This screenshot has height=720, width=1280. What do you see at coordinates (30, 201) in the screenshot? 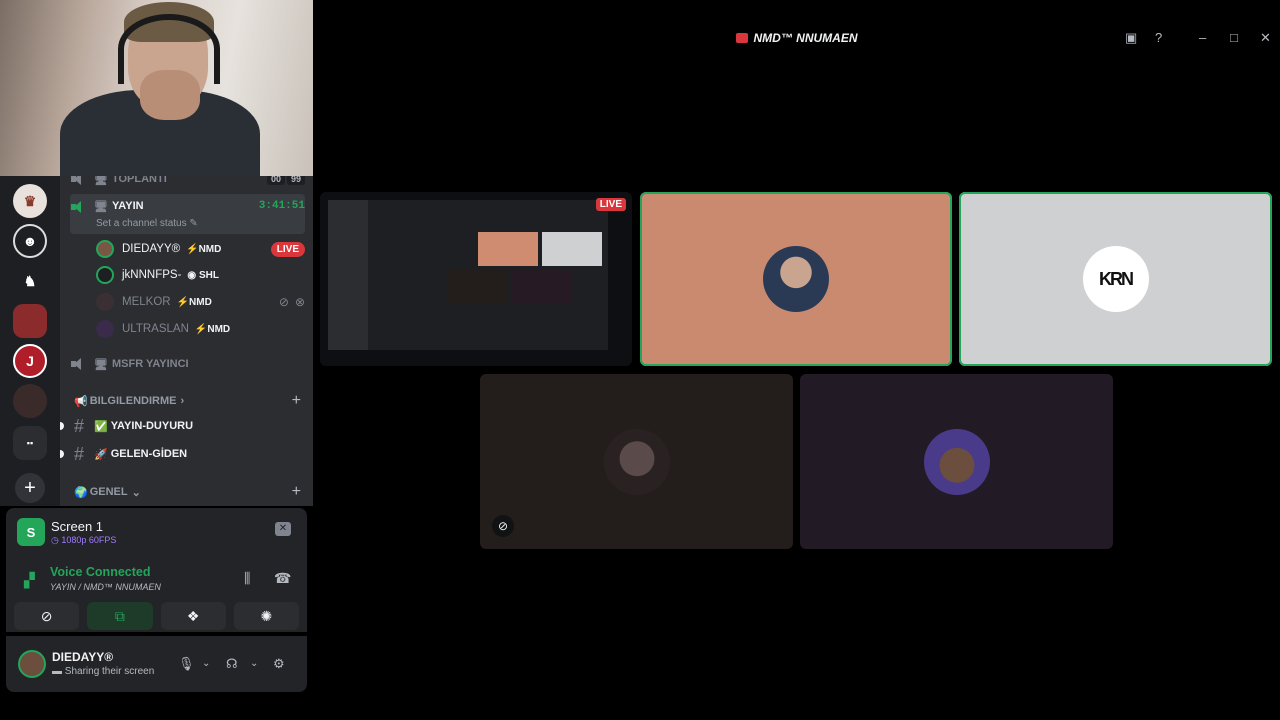
I see `server-icon: ♛` at bounding box center [30, 201].